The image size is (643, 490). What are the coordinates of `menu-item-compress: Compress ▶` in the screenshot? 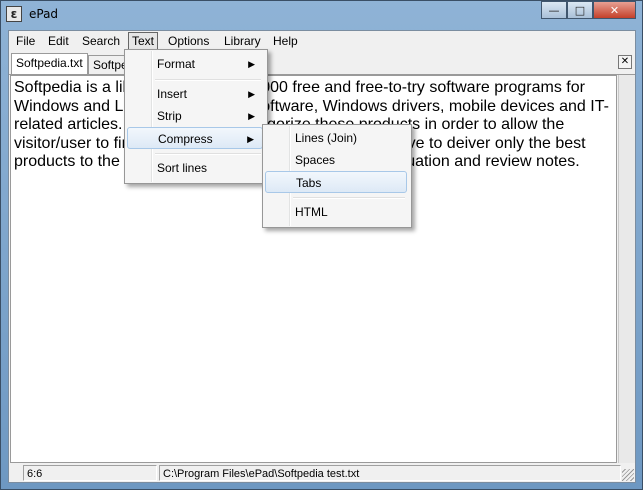 It's located at (195, 138).